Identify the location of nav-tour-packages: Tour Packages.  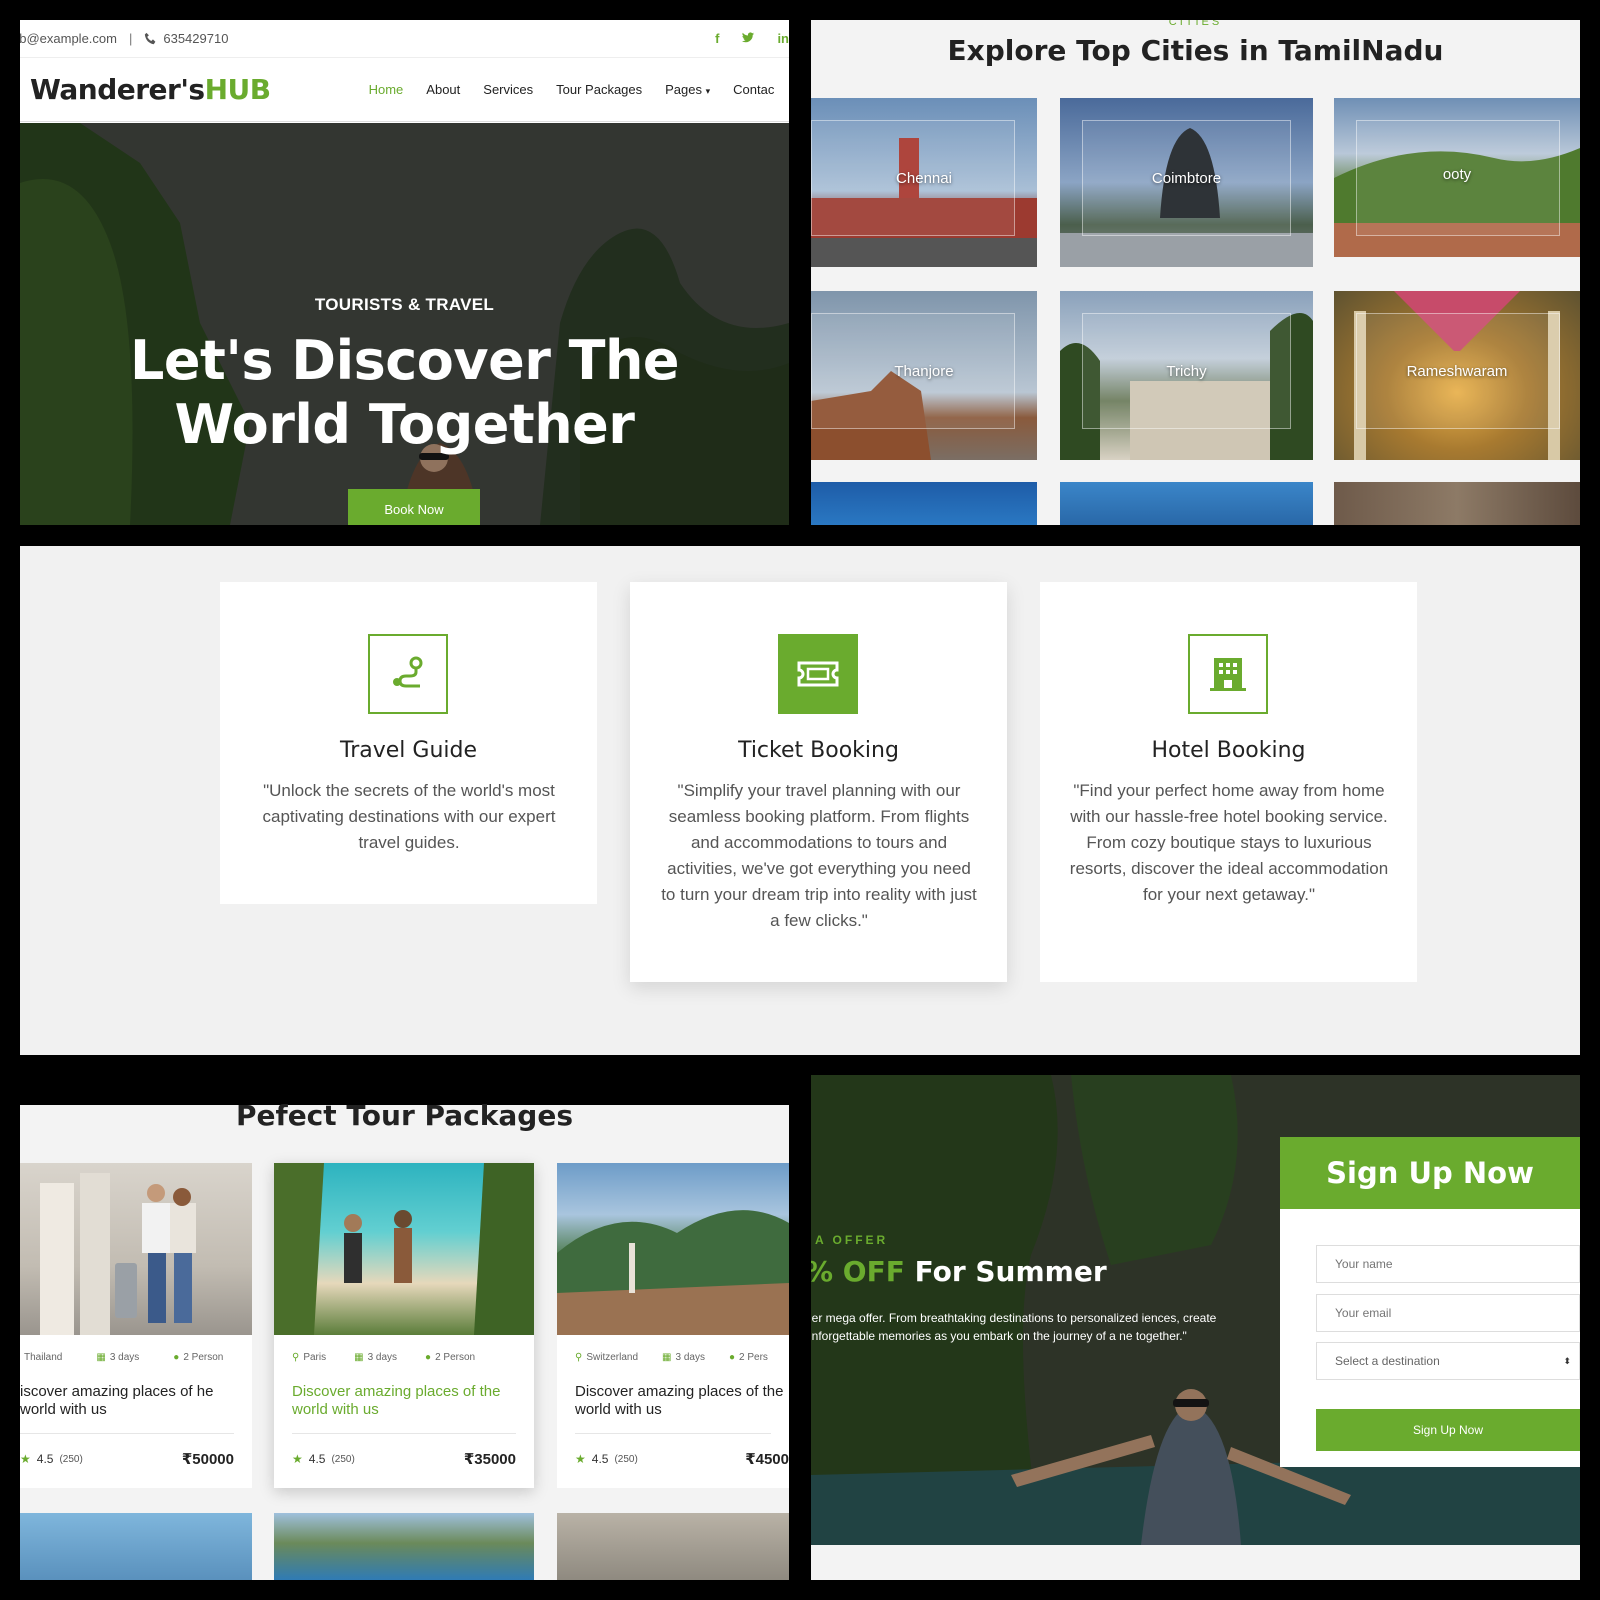
(599, 89).